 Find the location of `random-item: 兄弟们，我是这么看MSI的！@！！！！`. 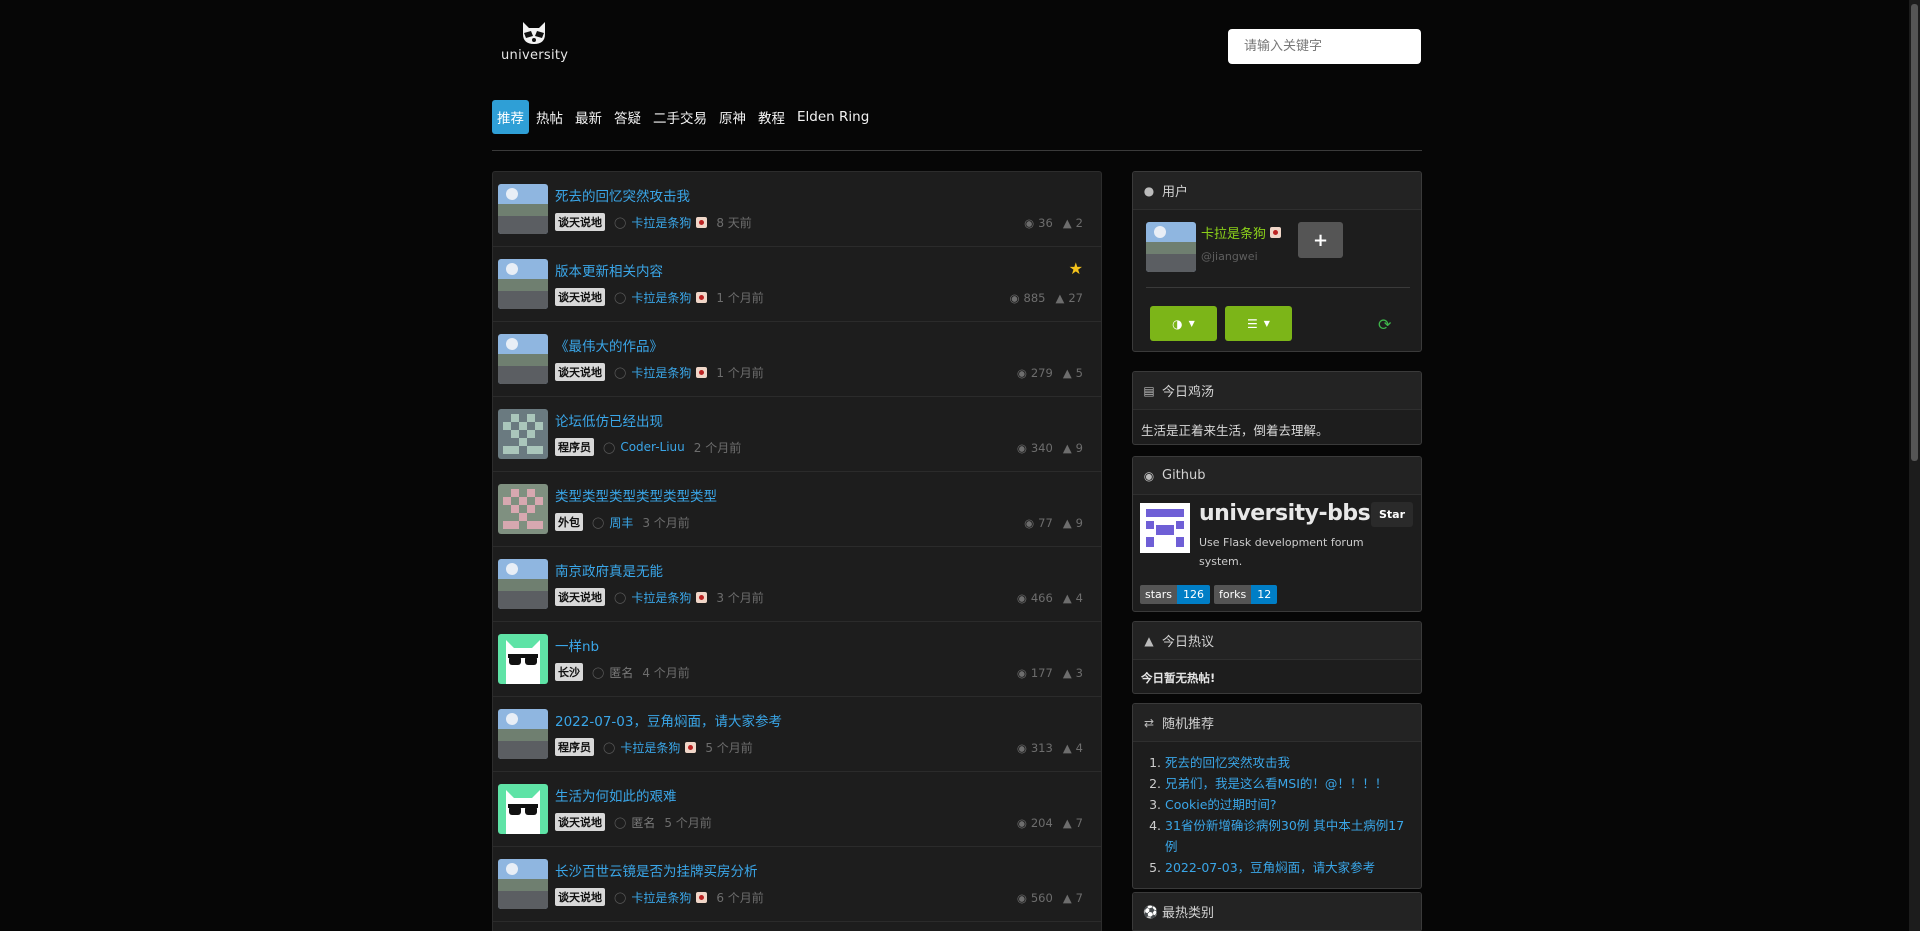

random-item: 兄弟们，我是这么看MSI的！@！！！！ is located at coordinates (1289, 783).